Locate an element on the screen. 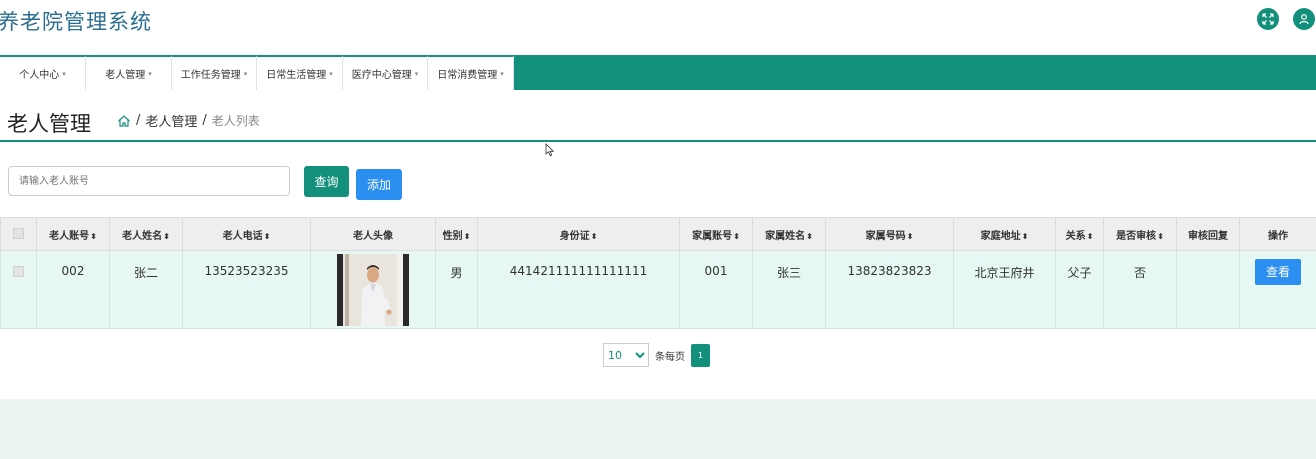  add-button: 添加 is located at coordinates (379, 184).